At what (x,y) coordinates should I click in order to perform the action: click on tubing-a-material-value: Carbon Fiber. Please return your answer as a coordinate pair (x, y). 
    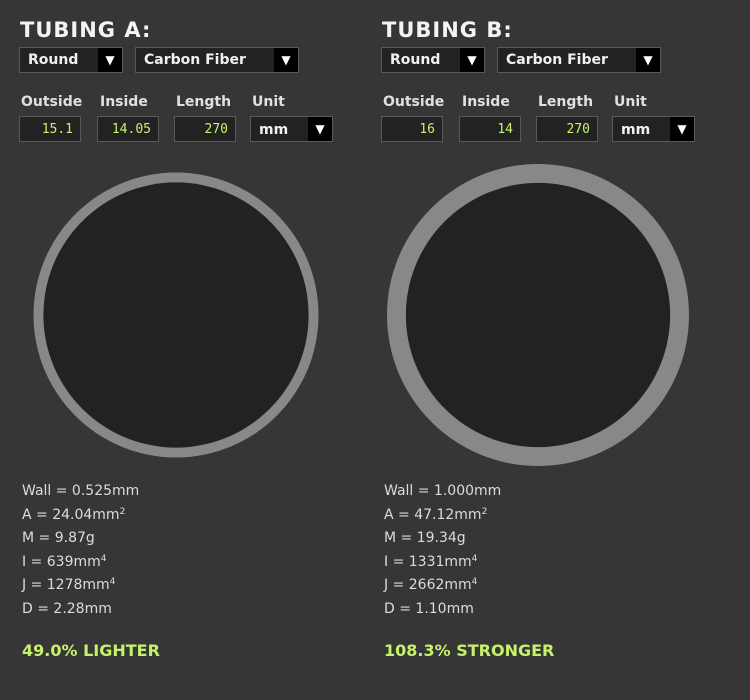
    Looking at the image, I should click on (195, 60).